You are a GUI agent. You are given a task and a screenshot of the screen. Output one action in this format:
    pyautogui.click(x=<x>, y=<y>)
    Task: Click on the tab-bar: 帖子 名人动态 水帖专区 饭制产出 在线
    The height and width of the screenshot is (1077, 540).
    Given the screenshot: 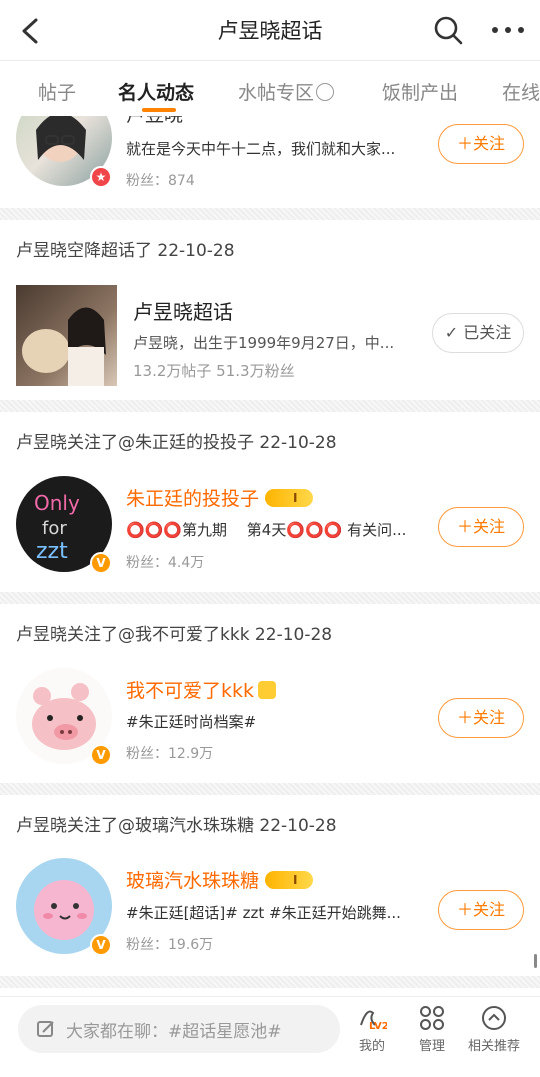 What is the action you would take?
    pyautogui.click(x=270, y=88)
    